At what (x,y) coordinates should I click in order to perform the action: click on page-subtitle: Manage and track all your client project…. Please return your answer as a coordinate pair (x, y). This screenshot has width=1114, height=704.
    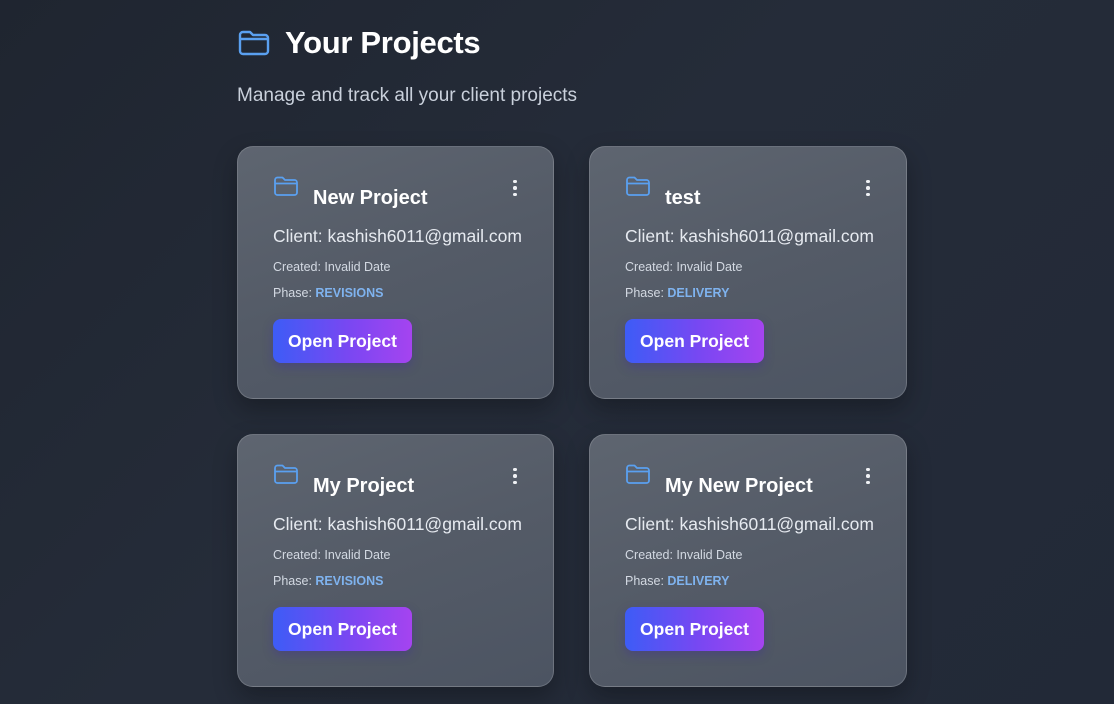
    Looking at the image, I should click on (407, 95).